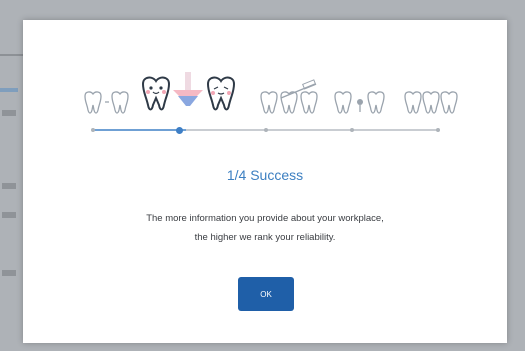 The image size is (525, 351). I want to click on message-line: the higher we rank your reliability., so click(265, 237).